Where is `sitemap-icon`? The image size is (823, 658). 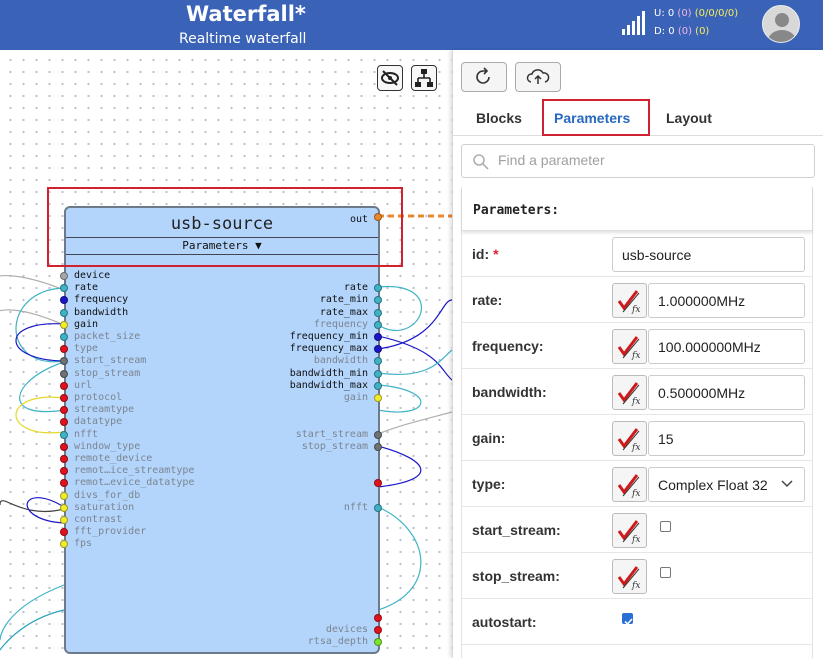
sitemap-icon is located at coordinates (424, 78).